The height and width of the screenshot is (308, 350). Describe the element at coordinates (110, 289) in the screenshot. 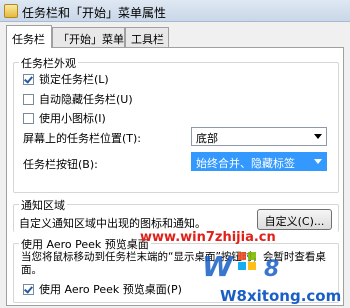

I see `aero-peek-label: 使用 Aero Peek 预览桌面(P)` at that location.